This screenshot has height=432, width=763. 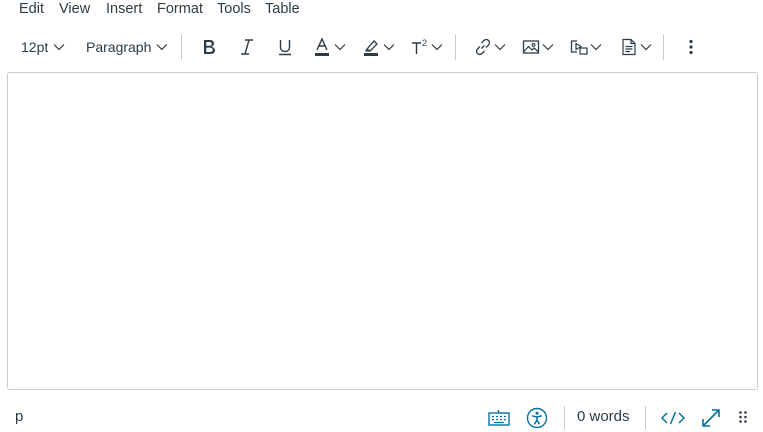 I want to click on underline-button, so click(x=285, y=47).